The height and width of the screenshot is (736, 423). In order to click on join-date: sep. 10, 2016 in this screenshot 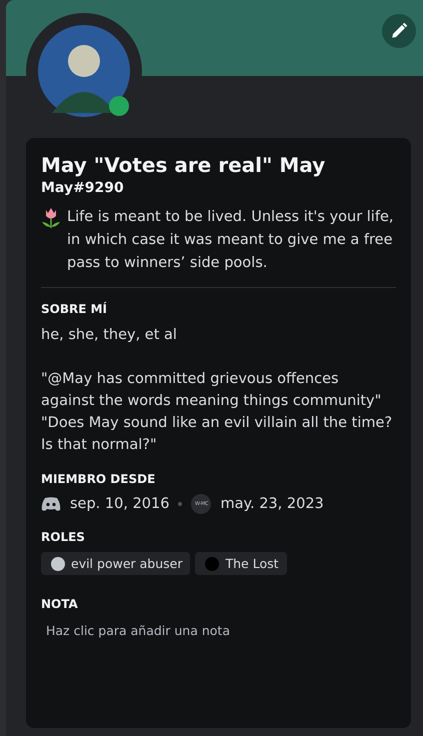, I will do `click(120, 504)`.